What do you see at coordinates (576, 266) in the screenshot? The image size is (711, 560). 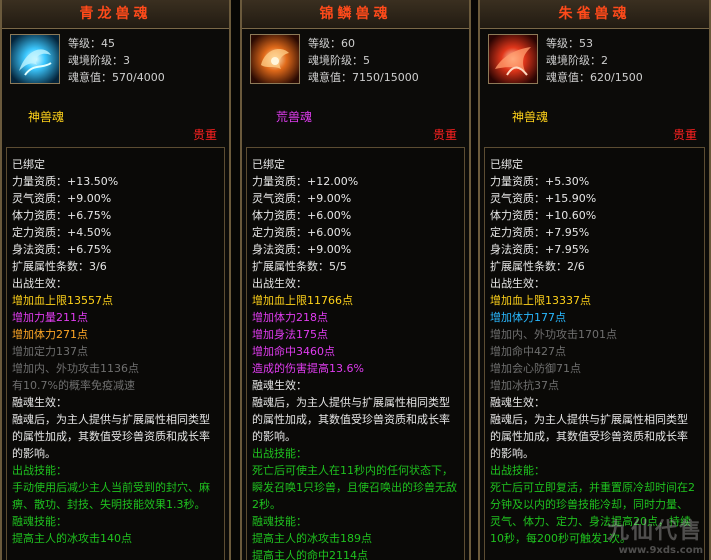 I see `ext-value: 2/6` at bounding box center [576, 266].